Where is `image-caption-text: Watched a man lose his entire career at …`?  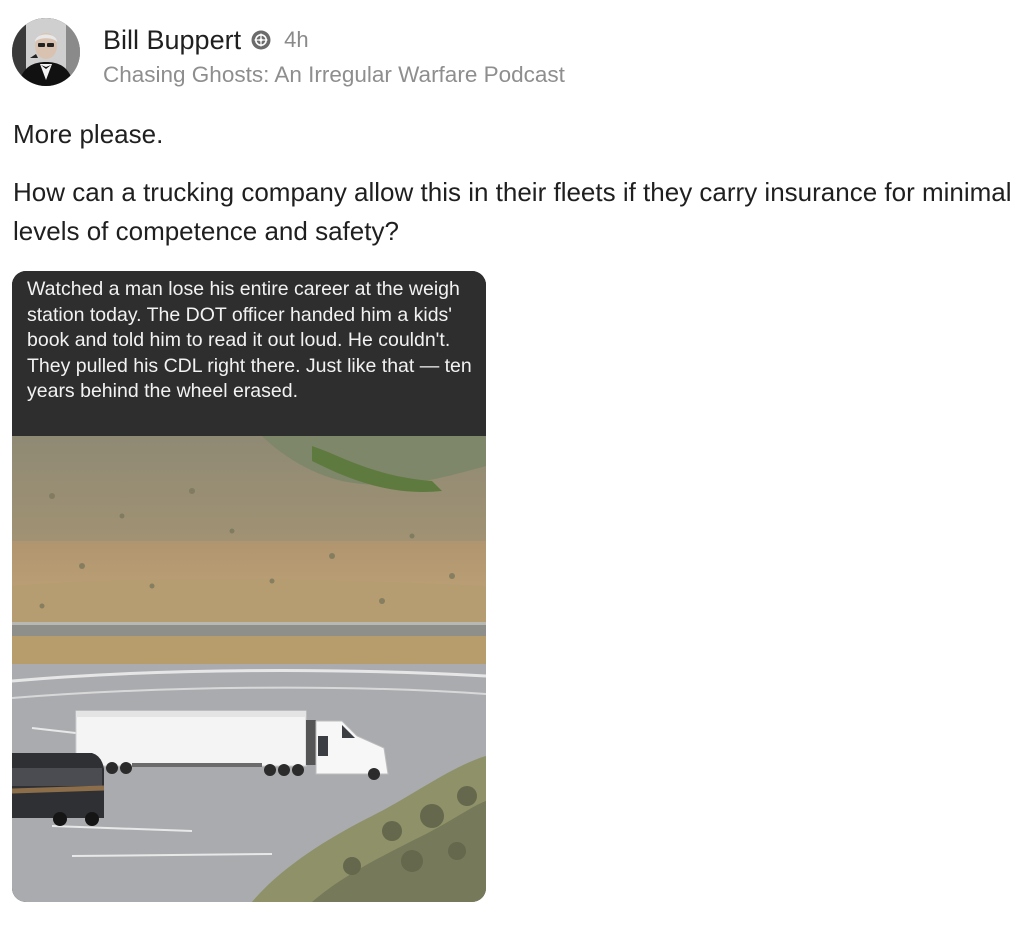
image-caption-text: Watched a man lose his entire career at … is located at coordinates (249, 340).